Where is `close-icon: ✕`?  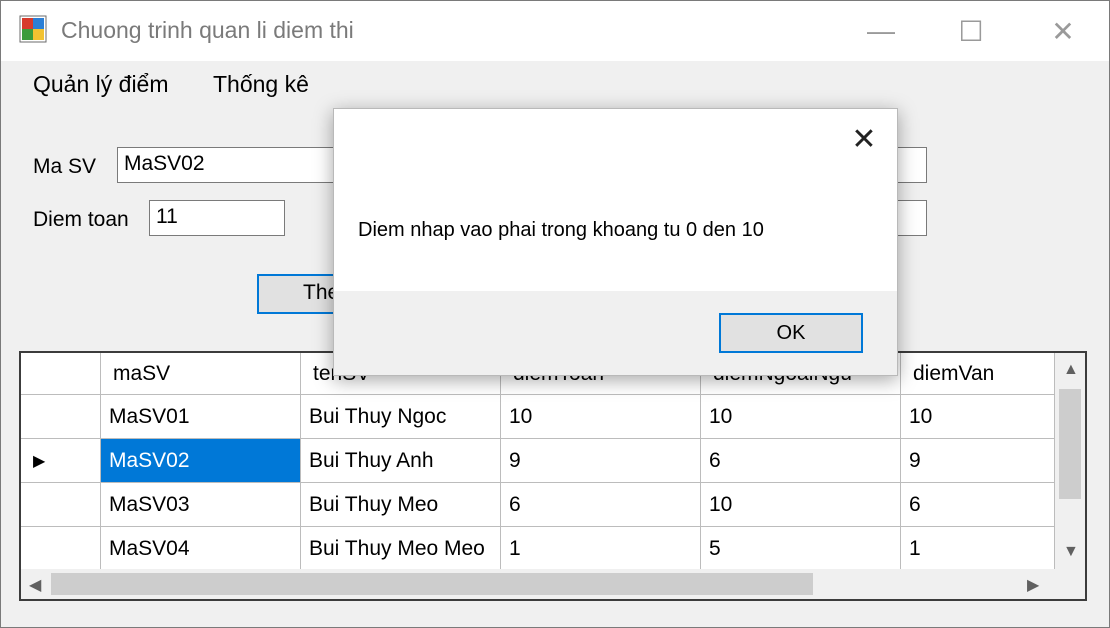 close-icon: ✕ is located at coordinates (1063, 31).